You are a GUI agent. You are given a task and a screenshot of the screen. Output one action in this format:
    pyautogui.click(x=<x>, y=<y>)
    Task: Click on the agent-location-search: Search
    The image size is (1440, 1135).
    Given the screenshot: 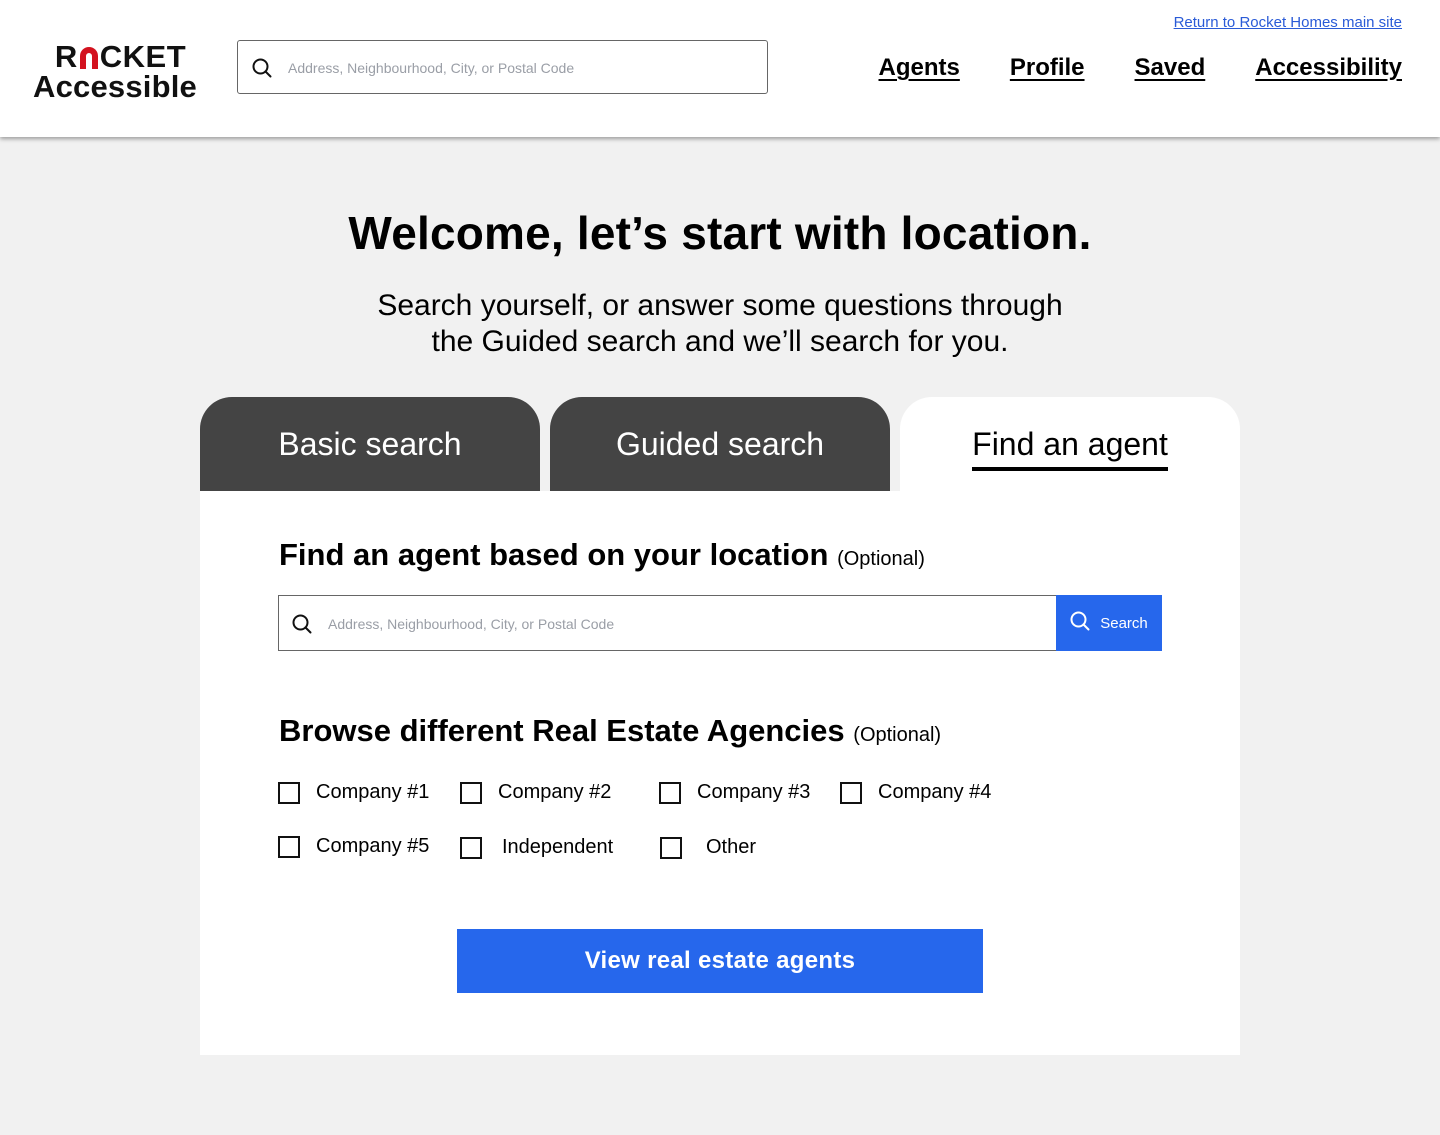 What is the action you would take?
    pyautogui.click(x=720, y=623)
    